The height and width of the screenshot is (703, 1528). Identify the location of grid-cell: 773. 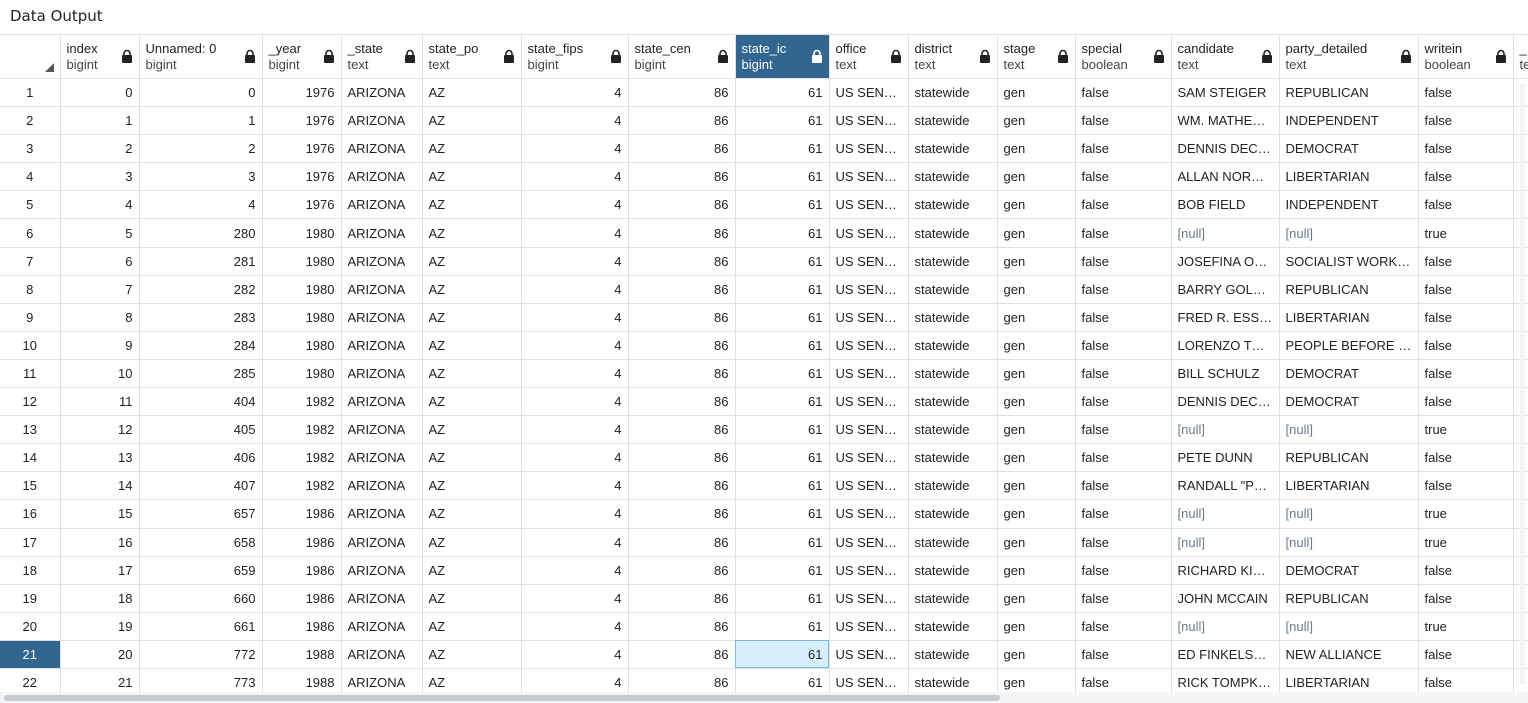
(201, 680).